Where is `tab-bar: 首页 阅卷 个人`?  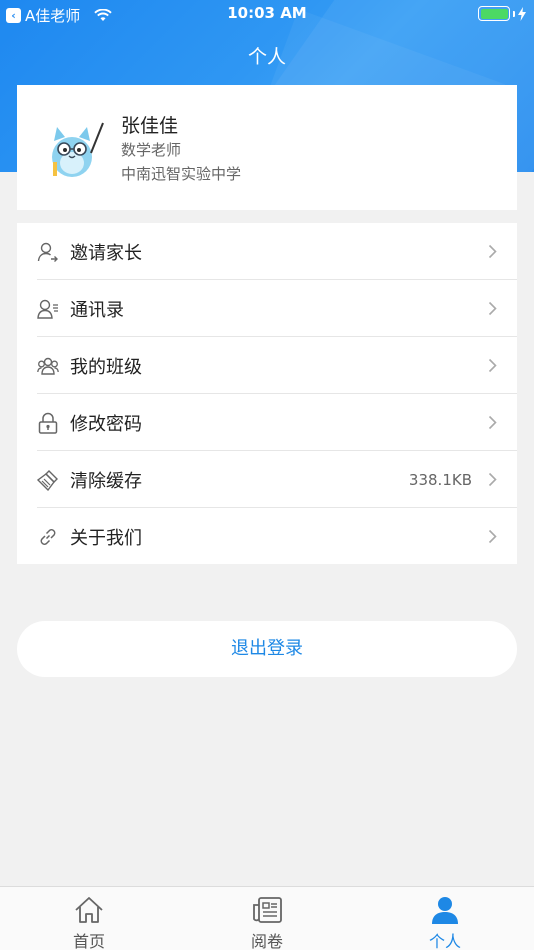
tab-bar: 首页 阅卷 个人 is located at coordinates (267, 918).